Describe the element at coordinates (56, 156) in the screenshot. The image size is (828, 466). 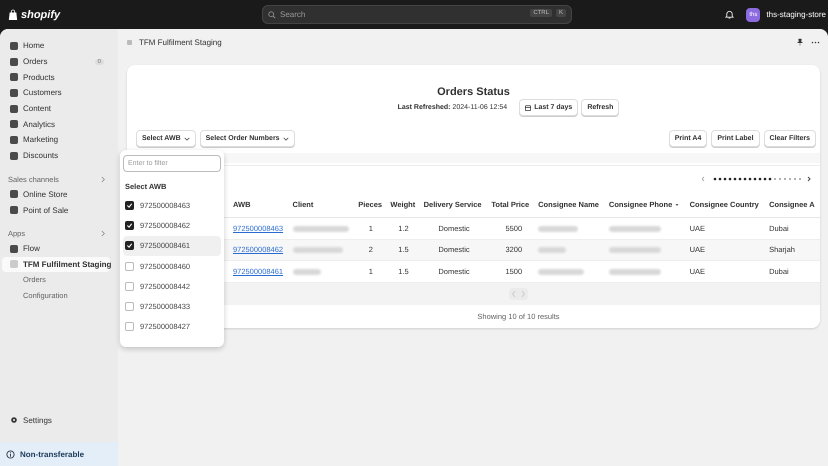
I see `nav-item: Discounts` at that location.